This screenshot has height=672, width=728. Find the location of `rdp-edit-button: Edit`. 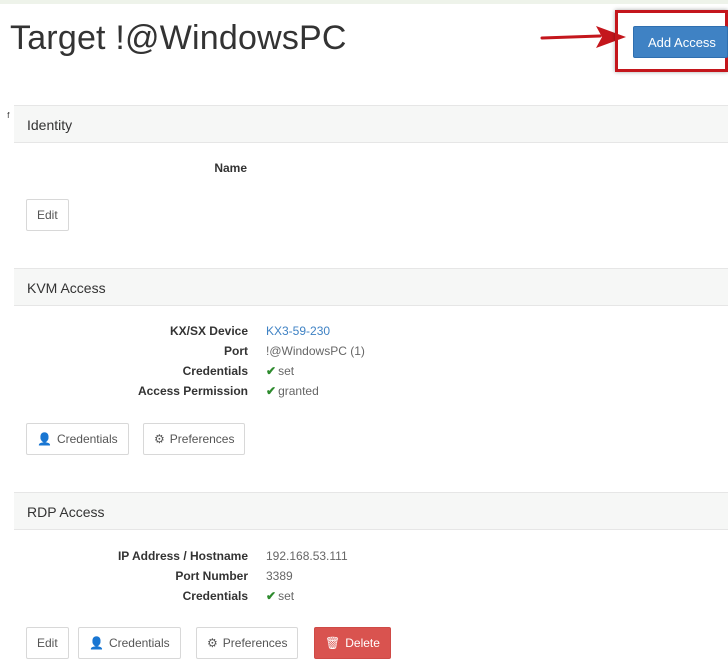

rdp-edit-button: Edit is located at coordinates (47, 643).